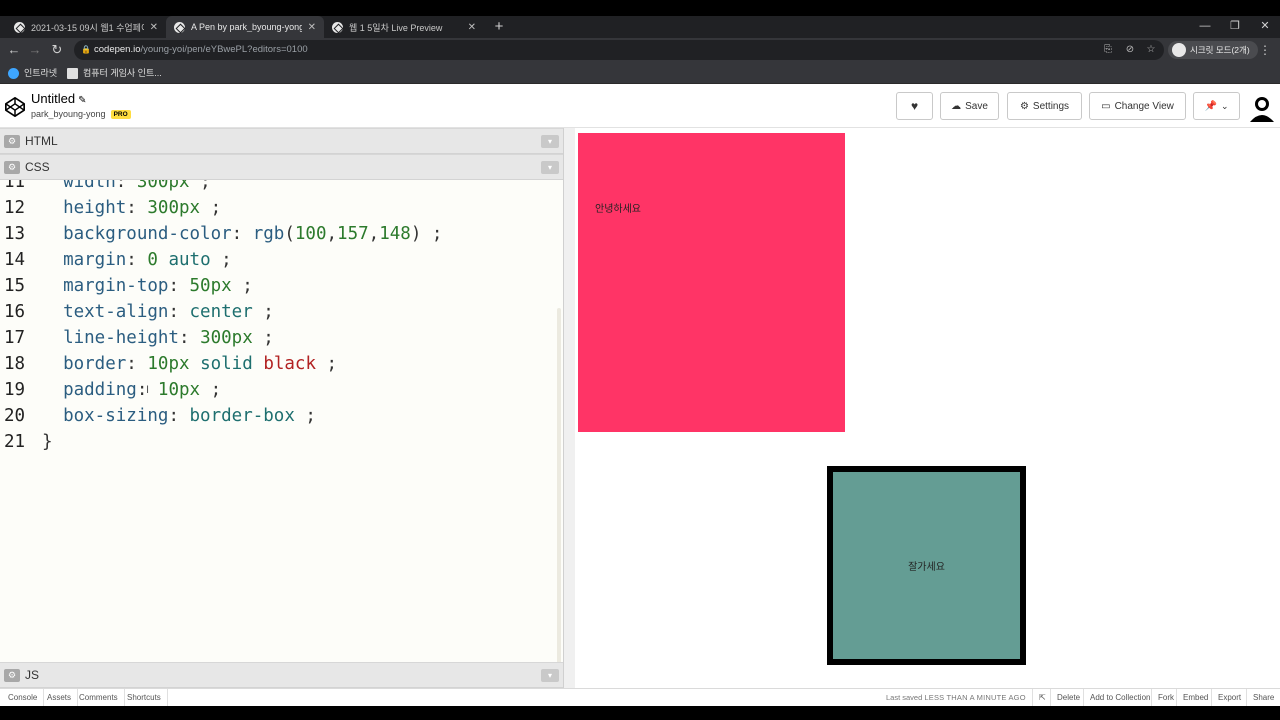 This screenshot has height=720, width=1280. I want to click on js-panel-header: ⚙ JS ▾, so click(281, 675).